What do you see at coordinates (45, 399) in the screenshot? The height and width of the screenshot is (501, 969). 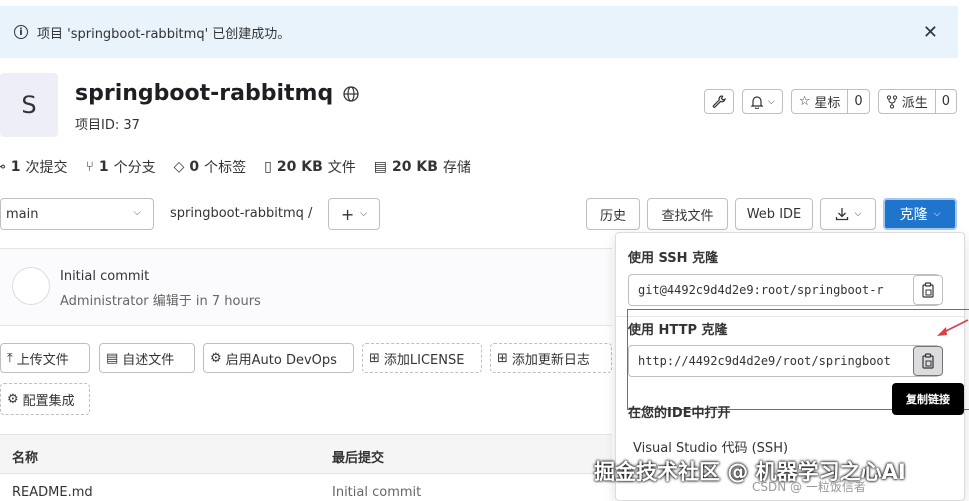 I see `configure-integrations-button: ⚙ 配置集成` at bounding box center [45, 399].